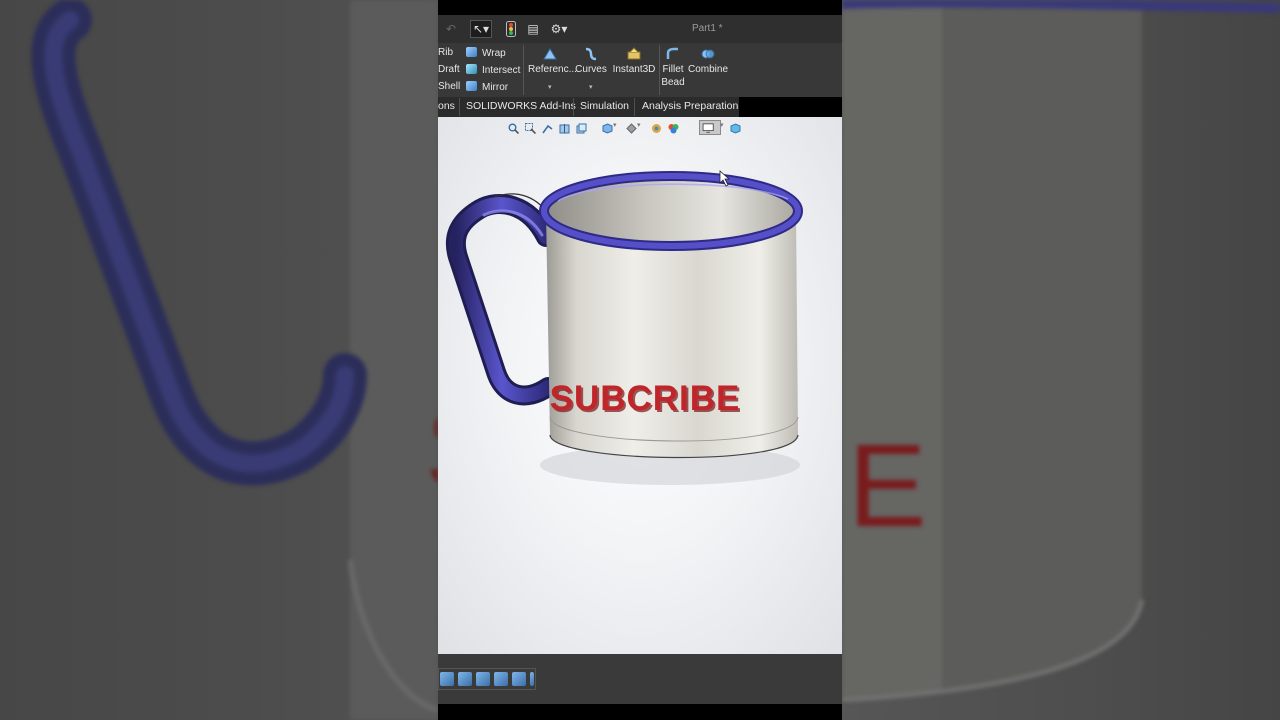 The image size is (1280, 720). What do you see at coordinates (446, 107) in the screenshot?
I see `tab-partial: ons` at bounding box center [446, 107].